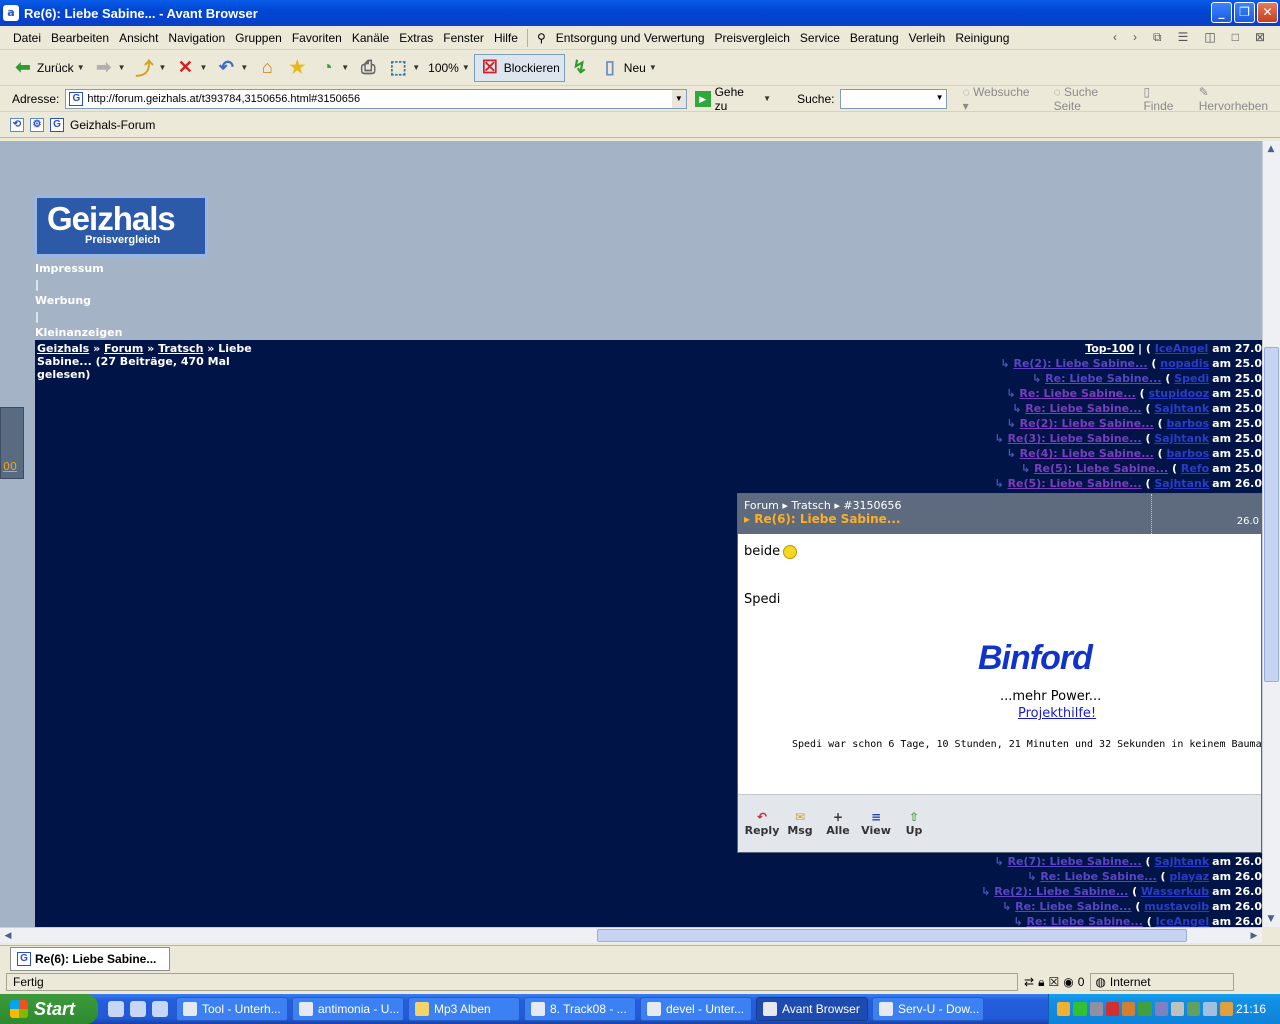 The width and height of the screenshot is (1280, 1024). I want to click on link-werbung: Werbung, so click(78, 301).